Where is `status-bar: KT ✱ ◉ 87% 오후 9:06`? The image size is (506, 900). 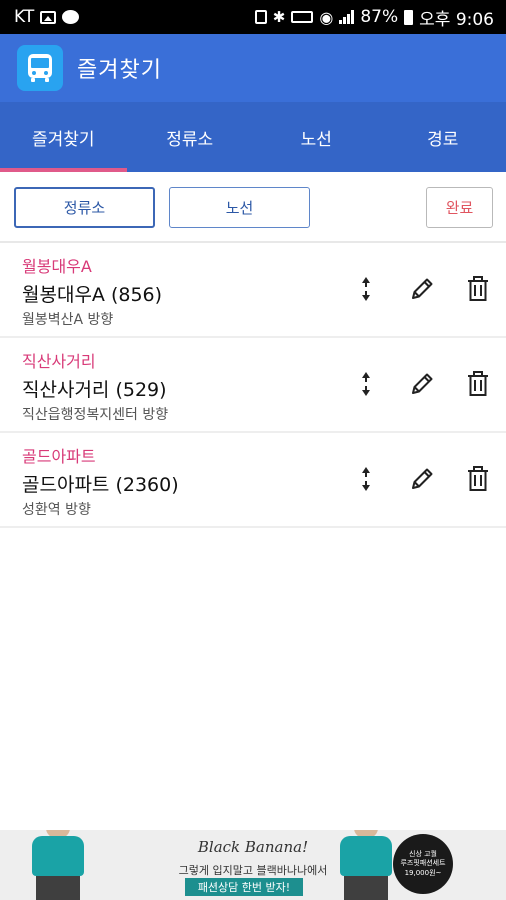
status-bar: KT ✱ ◉ 87% 오후 9:06 is located at coordinates (253, 17).